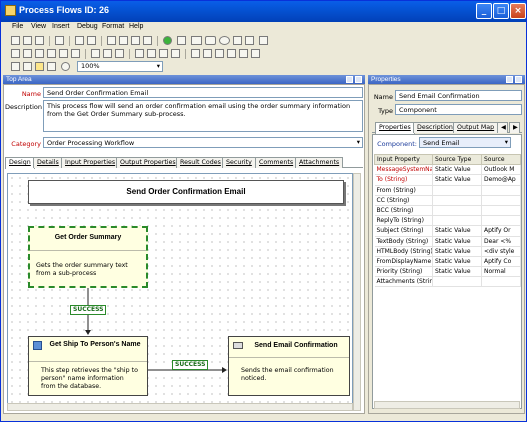  I want to click on column-header: Source Type, so click(457, 159).